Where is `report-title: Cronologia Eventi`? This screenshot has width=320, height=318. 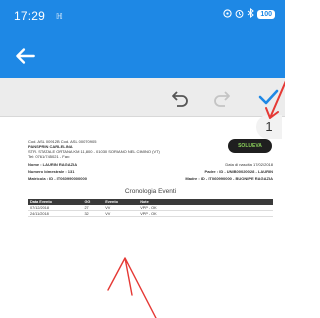 report-title: Cronologia Eventi is located at coordinates (150, 191).